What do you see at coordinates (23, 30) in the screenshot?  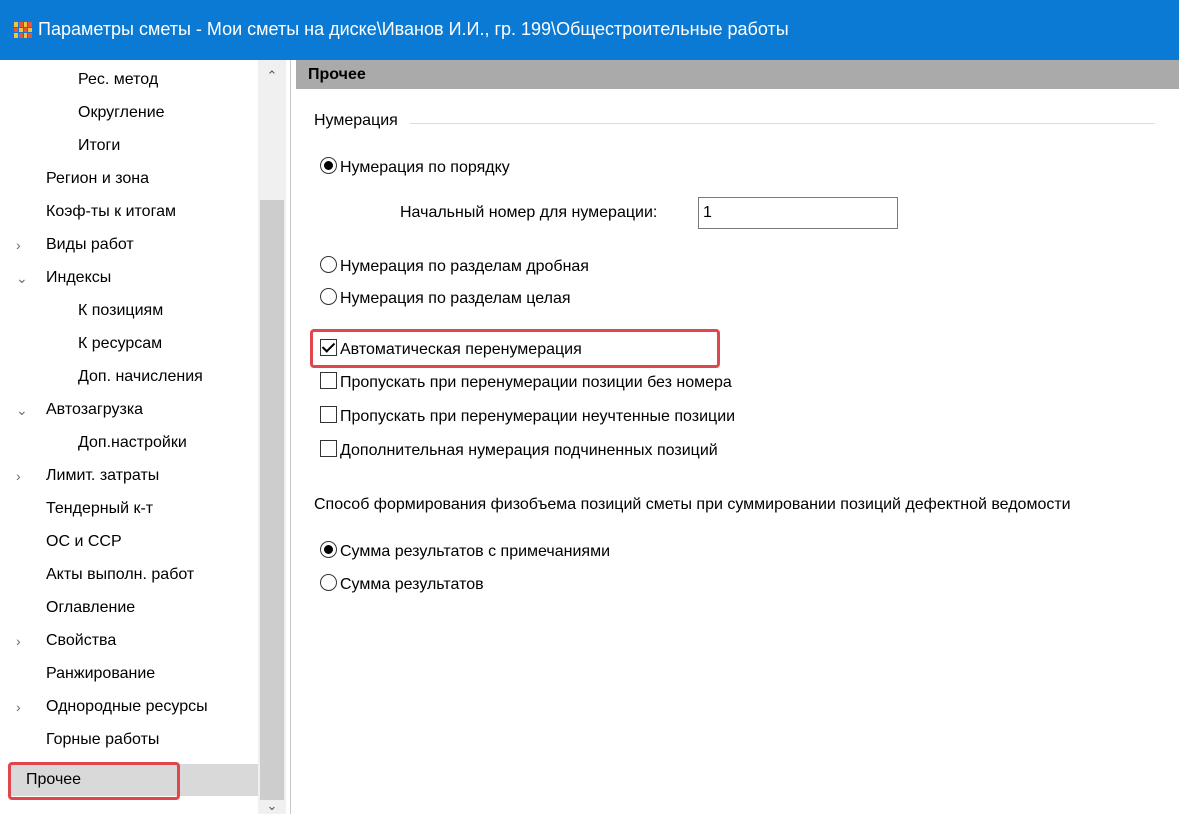 I see `app-grid-icon` at bounding box center [23, 30].